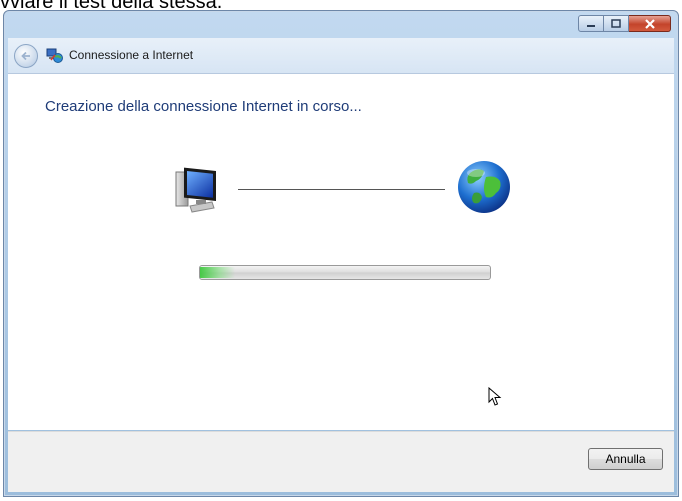 This screenshot has height=501, width=682. I want to click on minimize-button, so click(591, 23).